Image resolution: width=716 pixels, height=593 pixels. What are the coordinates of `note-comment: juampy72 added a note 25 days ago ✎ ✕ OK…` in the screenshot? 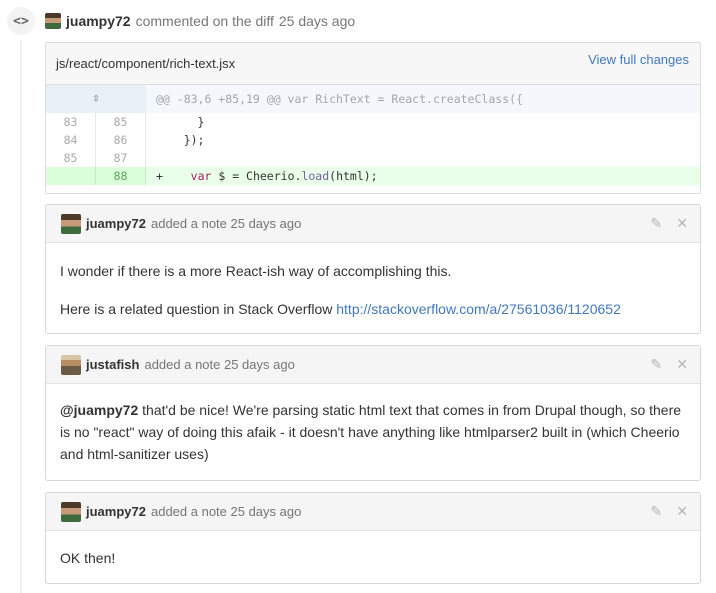 It's located at (373, 538).